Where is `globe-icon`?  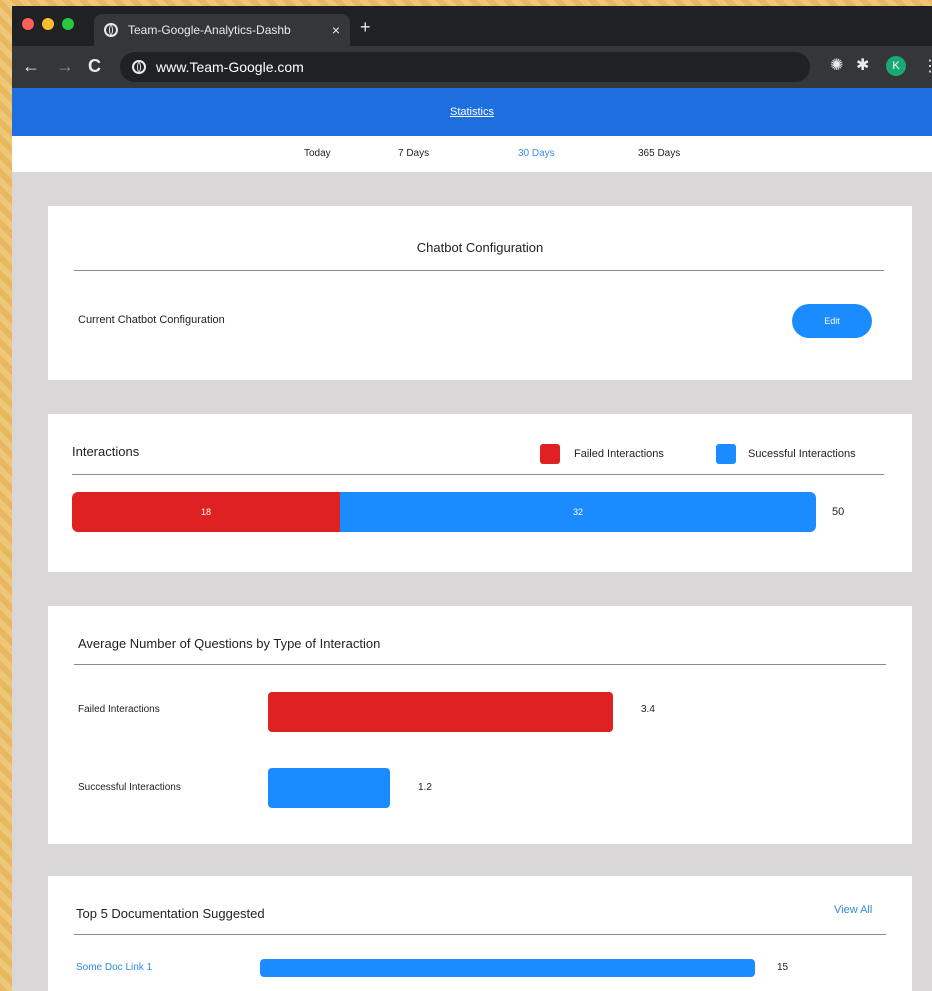 globe-icon is located at coordinates (111, 30).